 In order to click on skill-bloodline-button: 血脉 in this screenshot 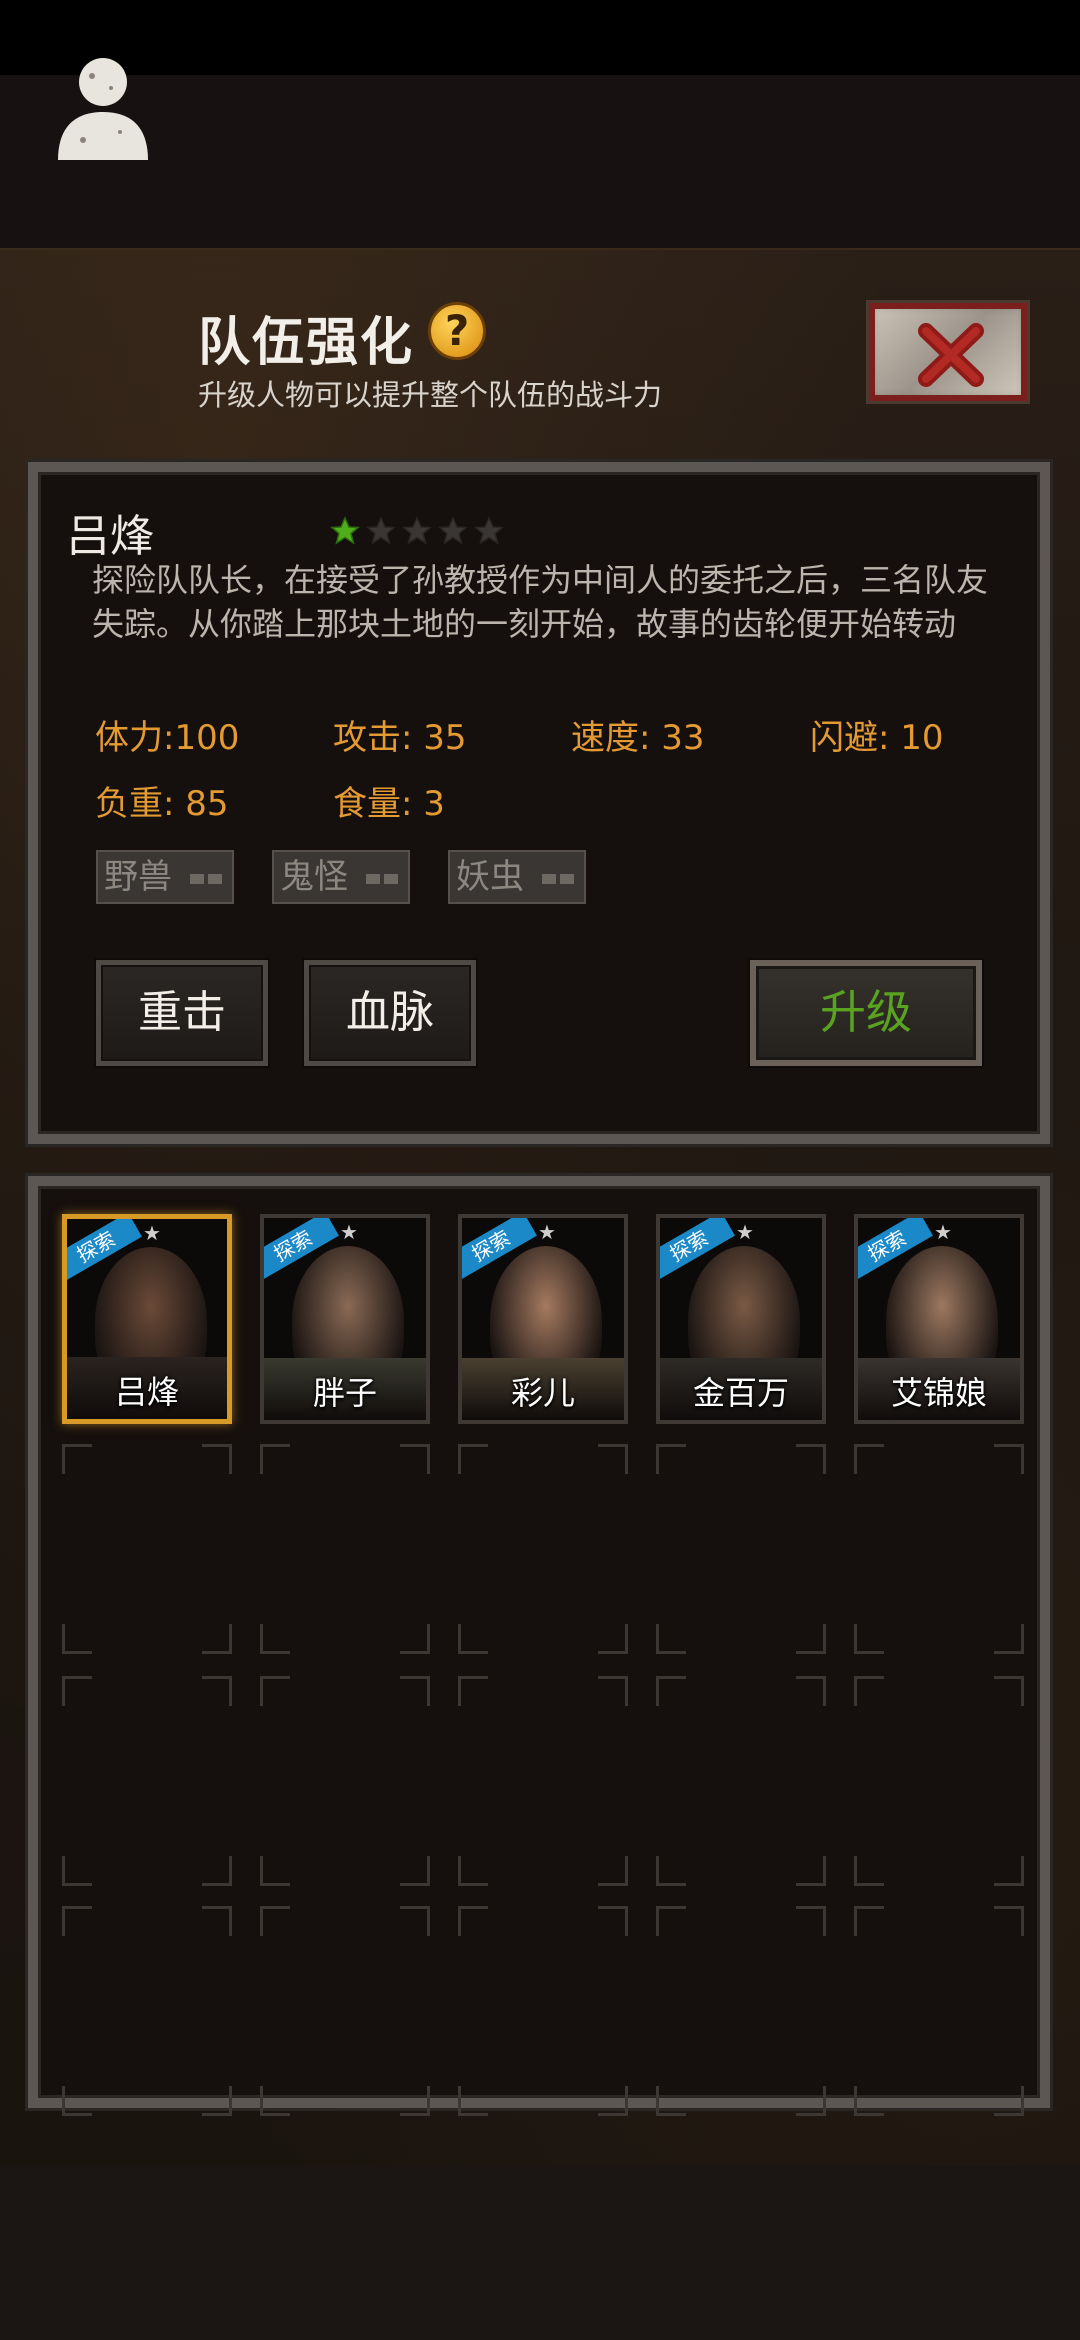, I will do `click(390, 1013)`.